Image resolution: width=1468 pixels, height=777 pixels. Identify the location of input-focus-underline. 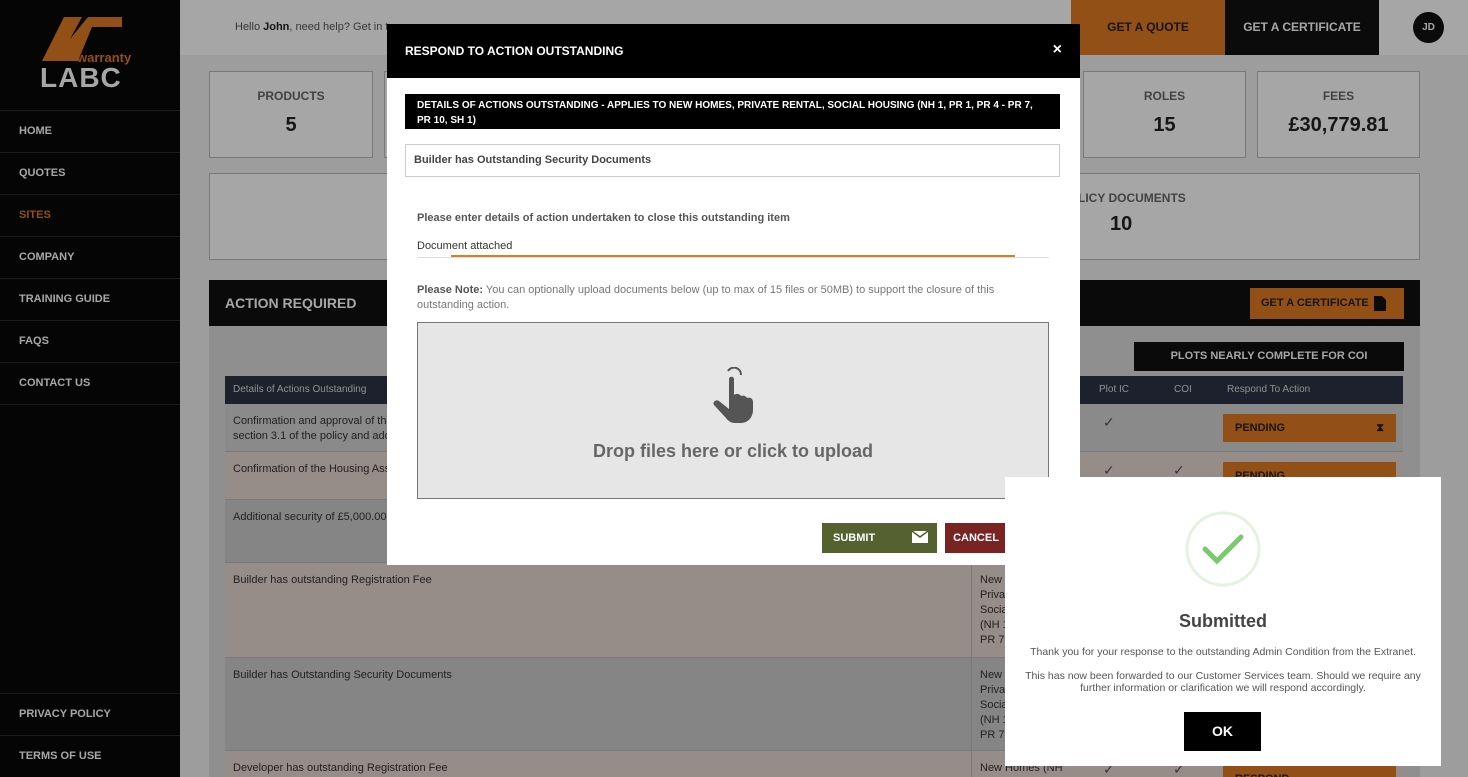
(733, 256).